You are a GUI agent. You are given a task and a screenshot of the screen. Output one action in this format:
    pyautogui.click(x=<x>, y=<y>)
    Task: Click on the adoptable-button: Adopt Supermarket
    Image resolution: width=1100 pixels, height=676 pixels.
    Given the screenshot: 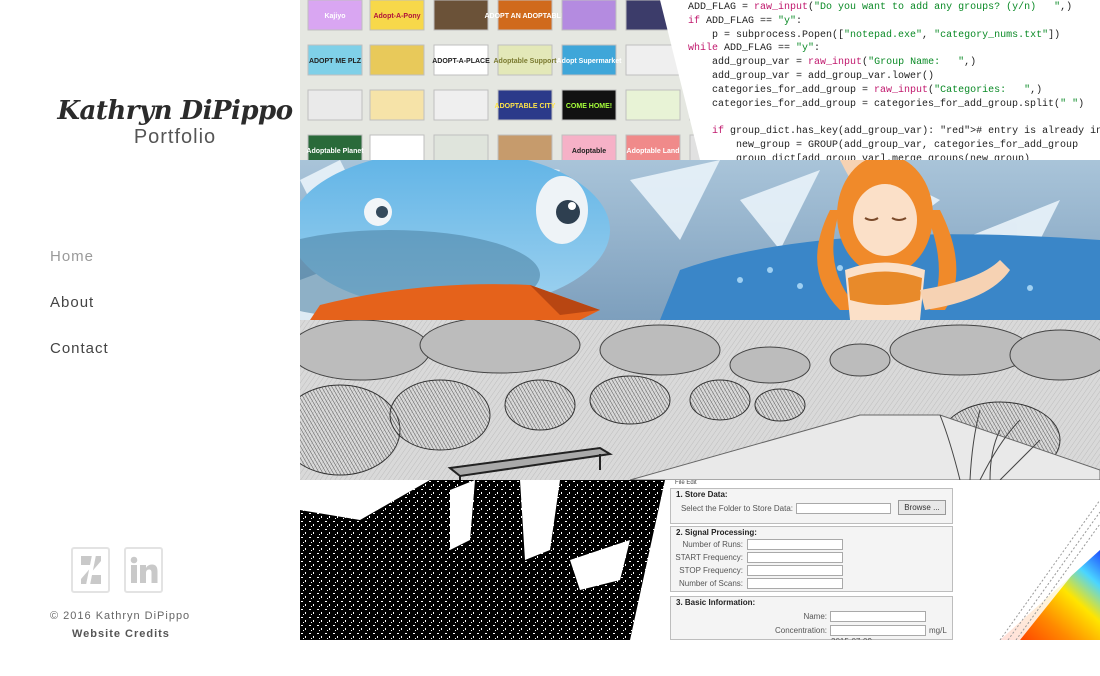 What is the action you would take?
    pyautogui.click(x=590, y=60)
    